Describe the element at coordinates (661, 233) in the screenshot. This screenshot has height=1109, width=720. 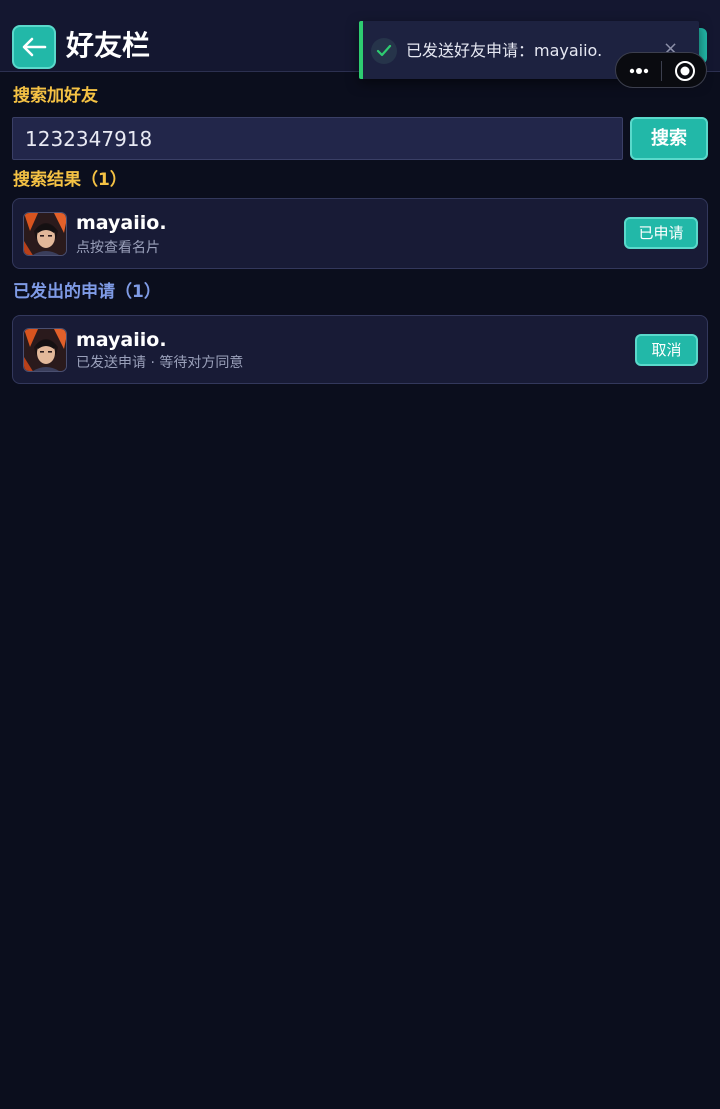
I see `applied-button: 已申请` at that location.